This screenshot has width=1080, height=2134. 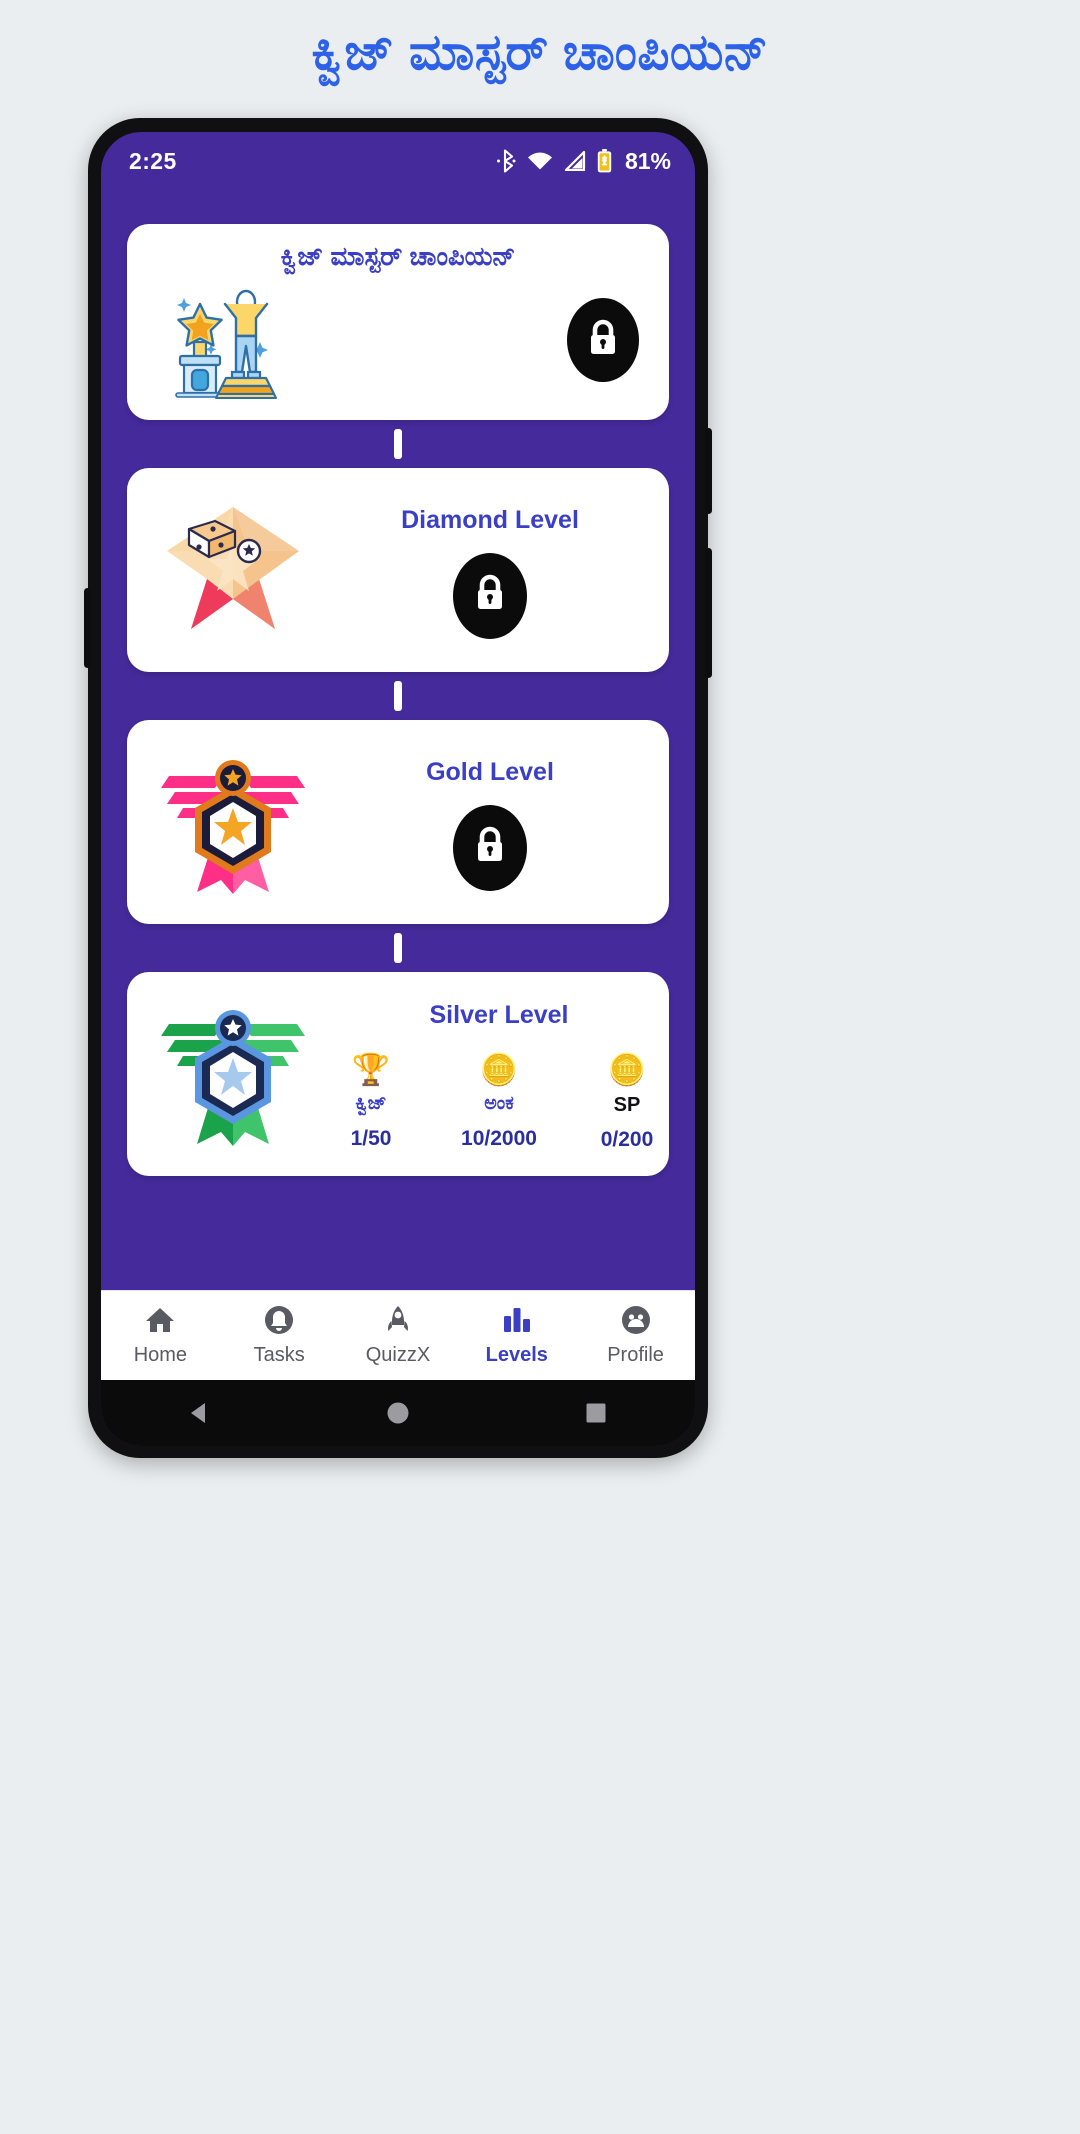 What do you see at coordinates (517, 1320) in the screenshot?
I see `bar-chart-icon` at bounding box center [517, 1320].